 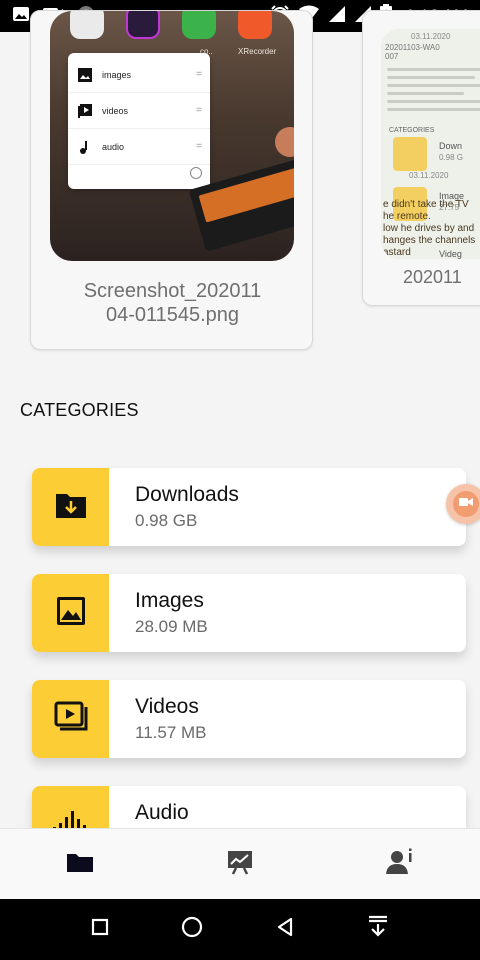 I want to click on category-size: 11.57 MB, so click(x=171, y=732).